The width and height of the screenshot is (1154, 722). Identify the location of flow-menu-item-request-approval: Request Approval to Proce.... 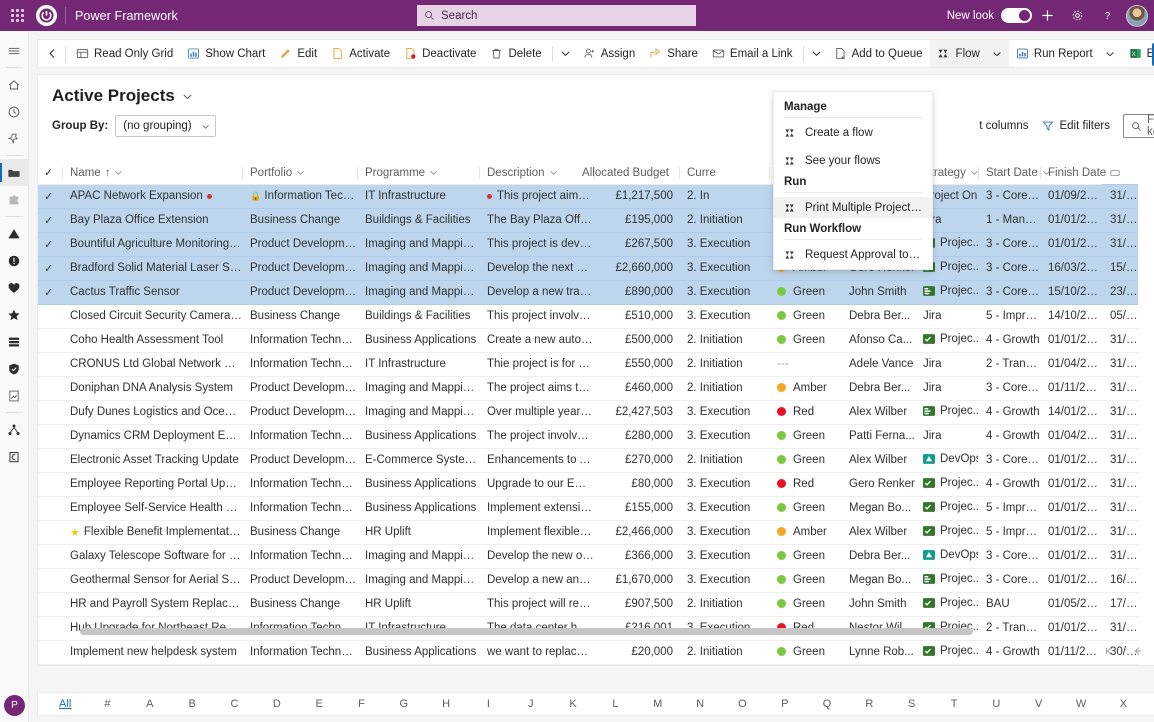
(853, 254).